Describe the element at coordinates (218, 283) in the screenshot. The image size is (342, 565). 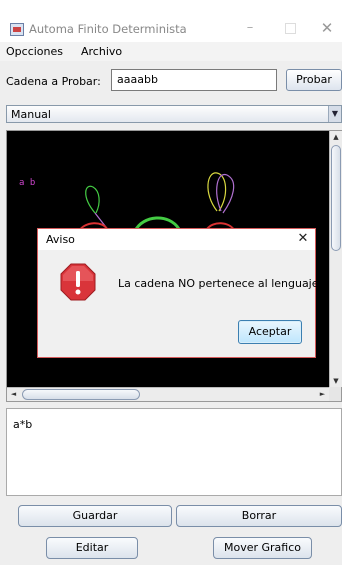
I see `dialog-message: La cadena NO pertenece al lenguaje` at that location.